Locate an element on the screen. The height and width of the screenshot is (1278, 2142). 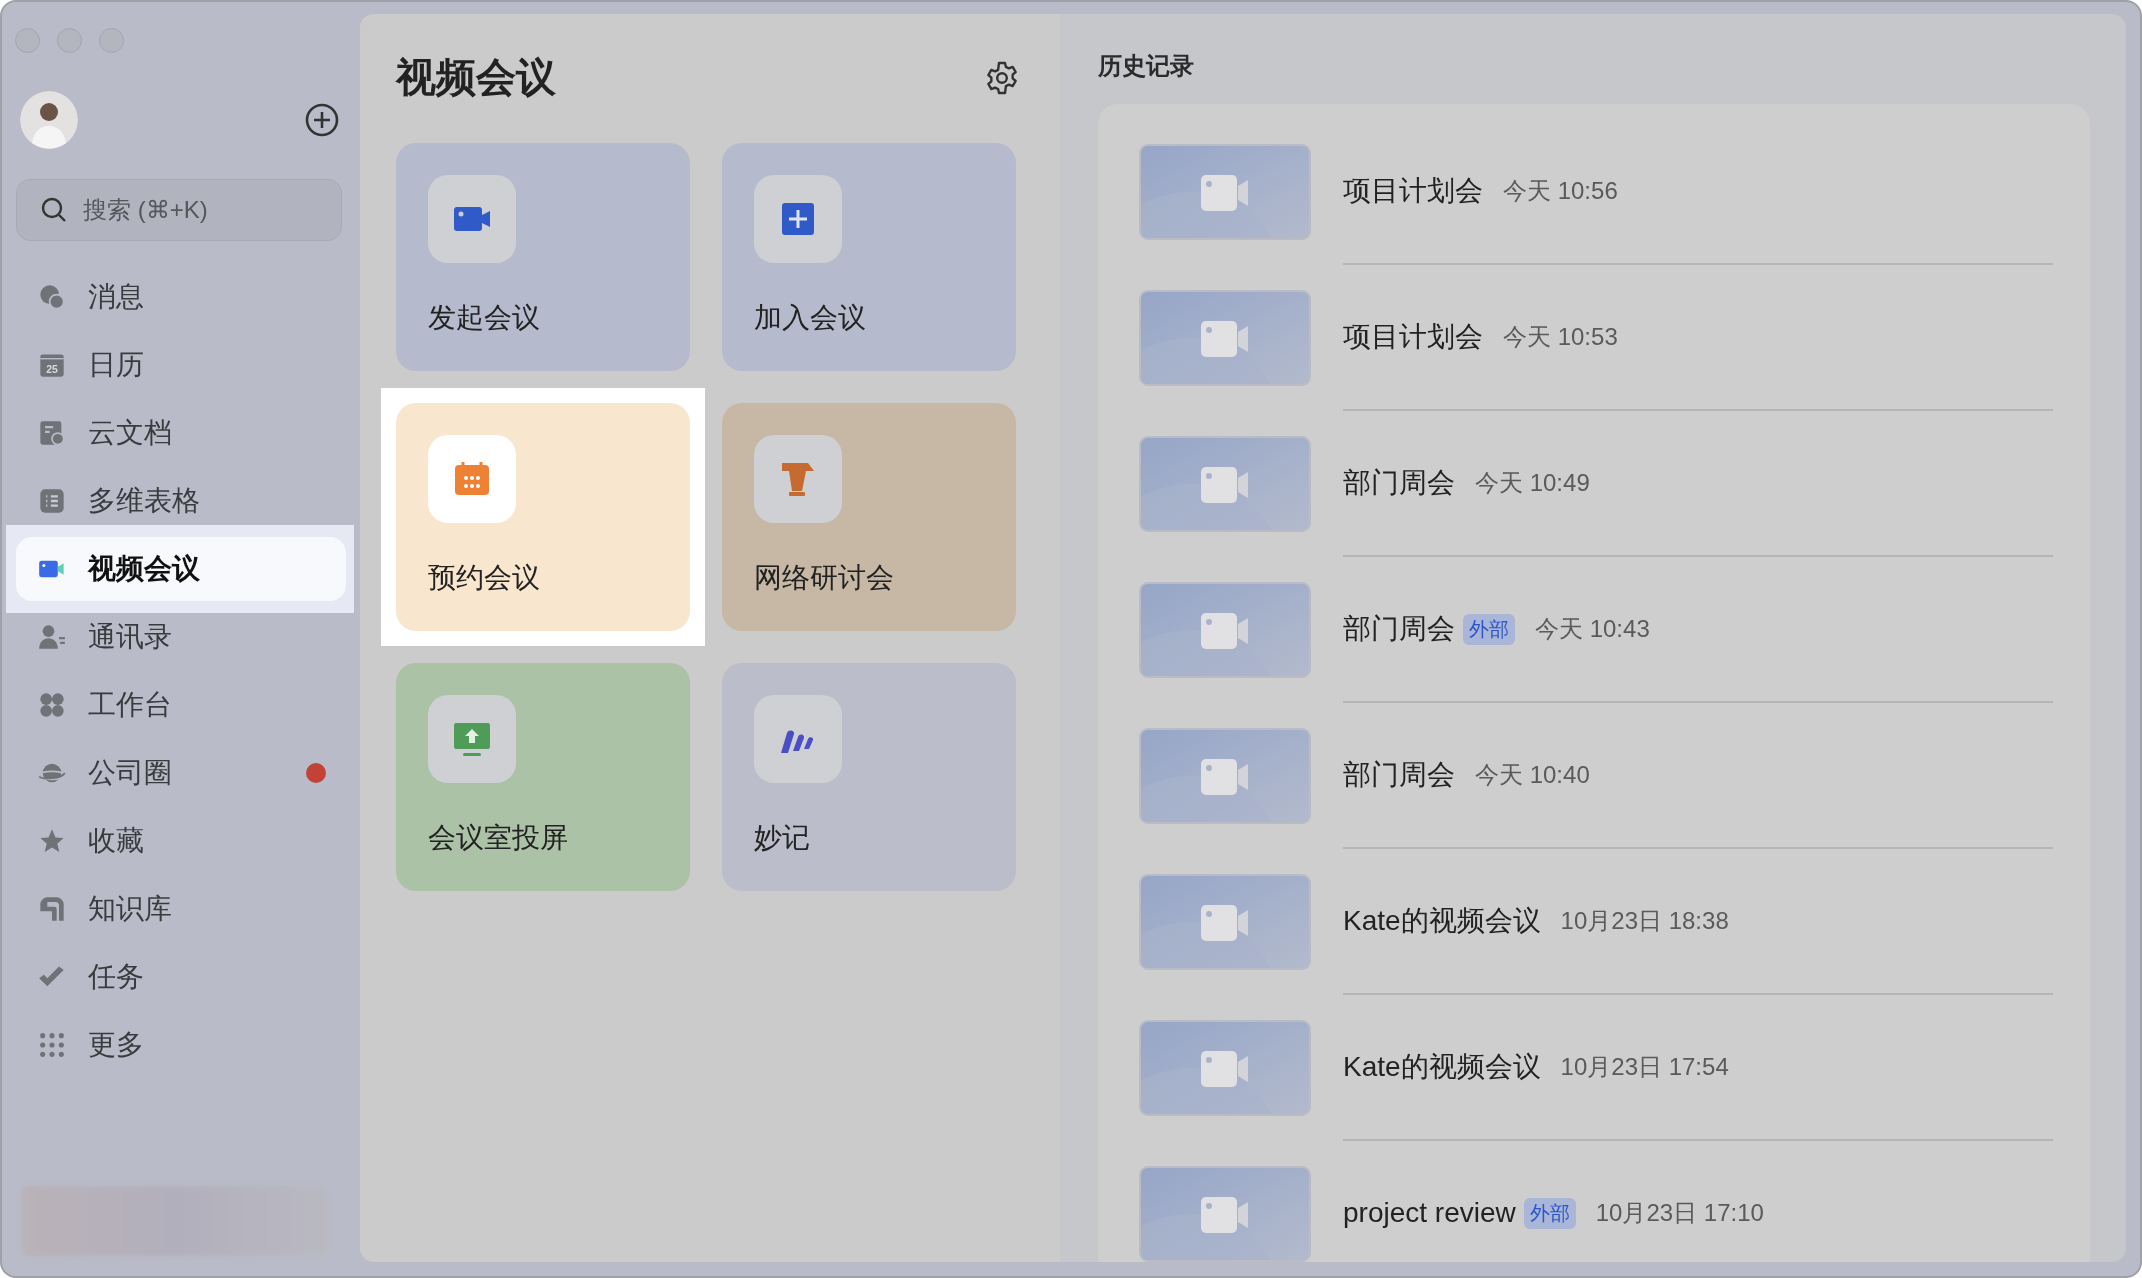
sidebar-item: 视频会议 is located at coordinates (181, 569).